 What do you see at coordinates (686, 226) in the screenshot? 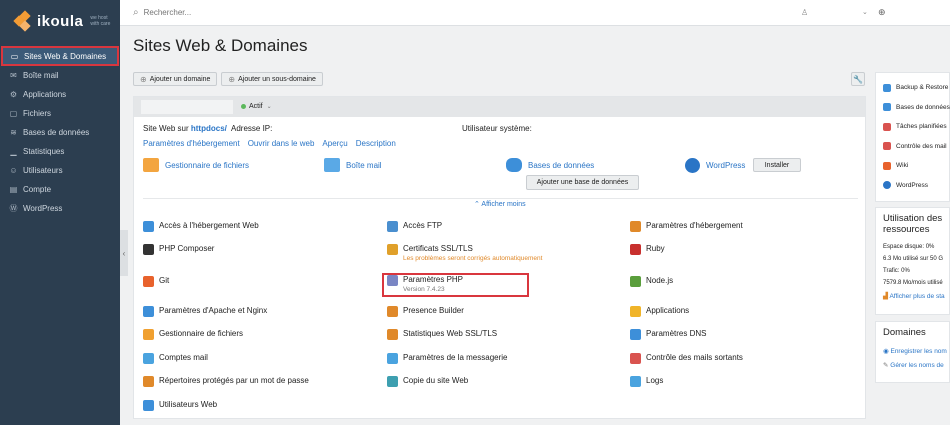
I see `hosting-settings: Paramètres d'hébergement` at bounding box center [686, 226].